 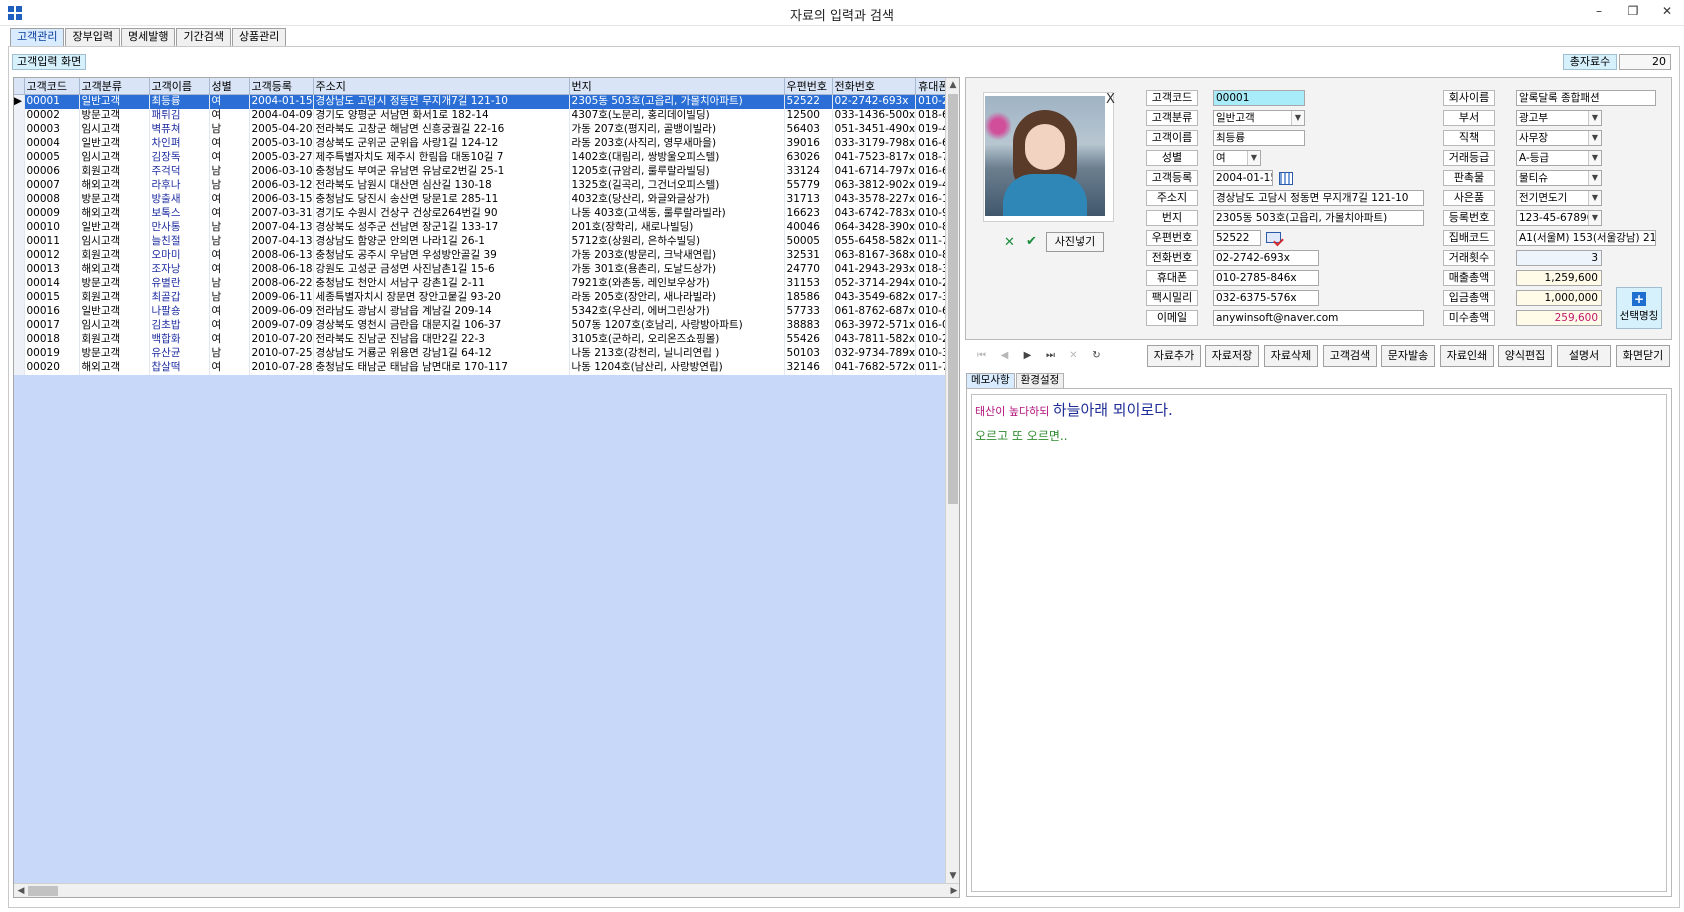 I want to click on tab-statement: 명세발행, so click(x=148, y=37).